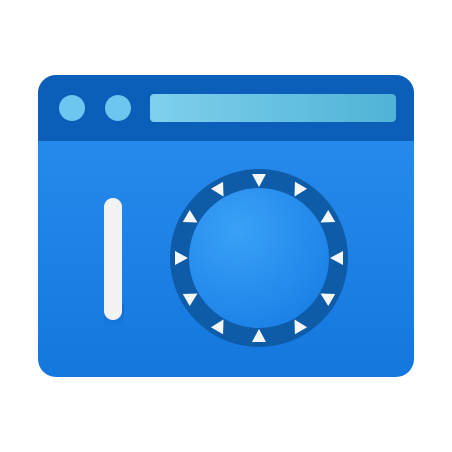 This screenshot has height=452, width=452. What do you see at coordinates (113, 259) in the screenshot?
I see `slider-handle` at bounding box center [113, 259].